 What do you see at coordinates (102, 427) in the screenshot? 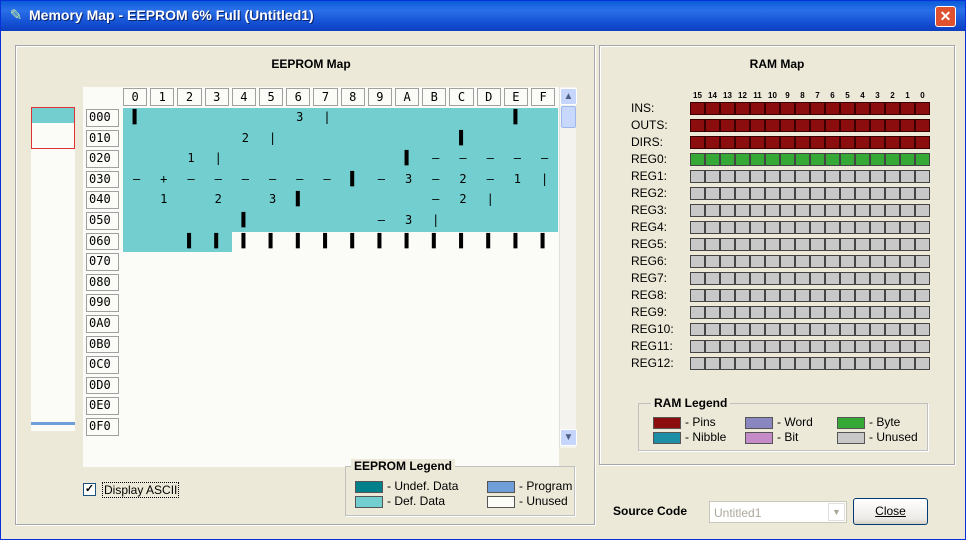
I see `row-address: 0F0` at bounding box center [102, 427].